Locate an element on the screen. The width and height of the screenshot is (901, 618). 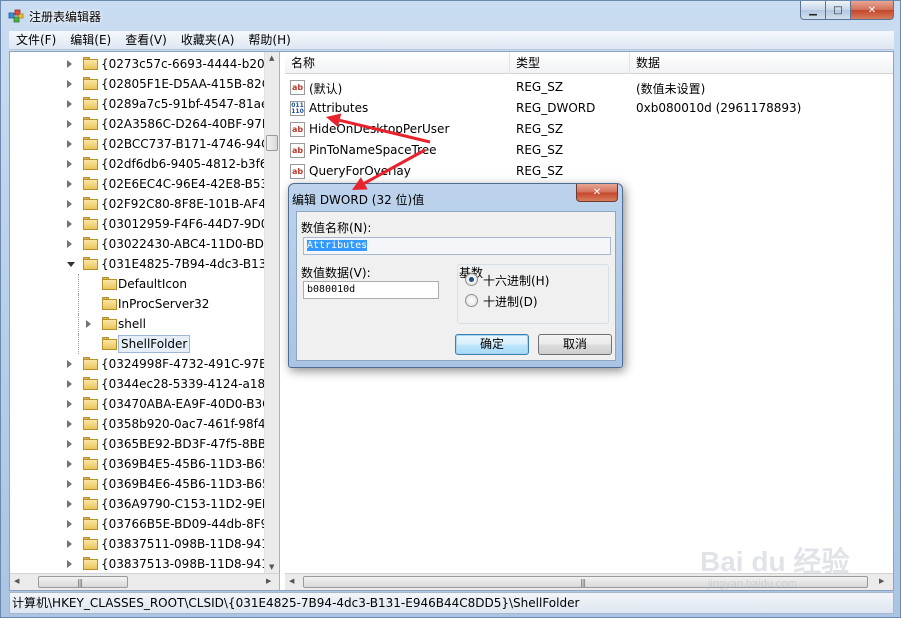
tree-item: {03837511-098B-11D8-9414 is located at coordinates (143, 544).